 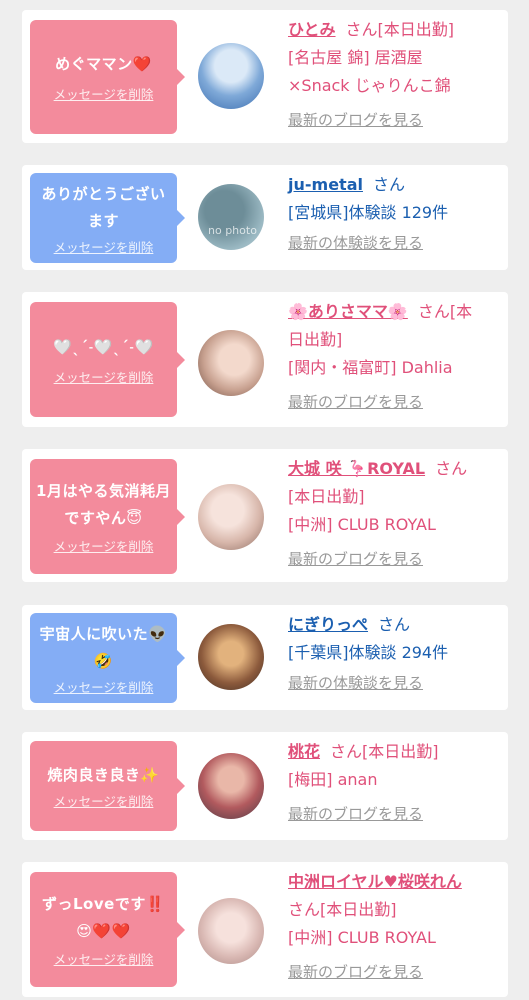 What do you see at coordinates (103, 917) in the screenshot?
I see `message-text: ずっLoveです‼️😍❤️❤️` at bounding box center [103, 917].